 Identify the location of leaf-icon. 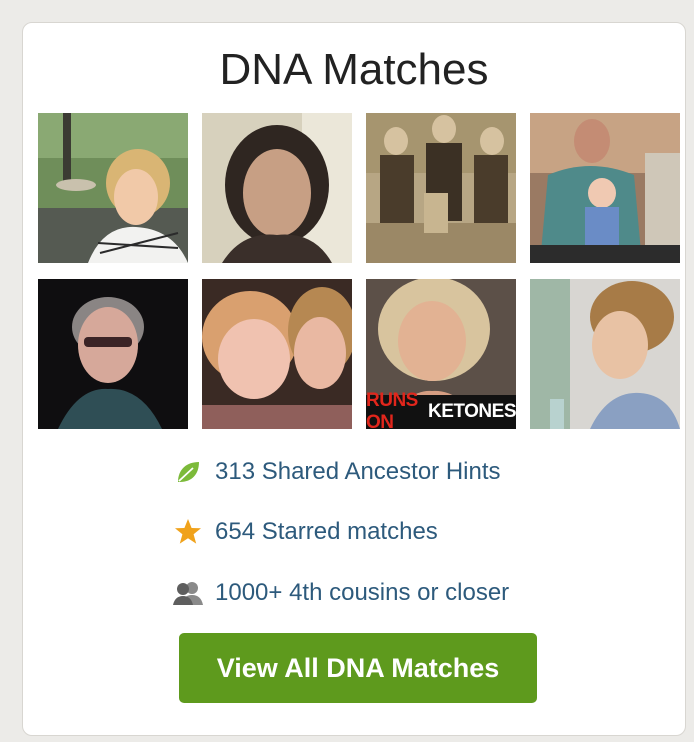
(188, 472).